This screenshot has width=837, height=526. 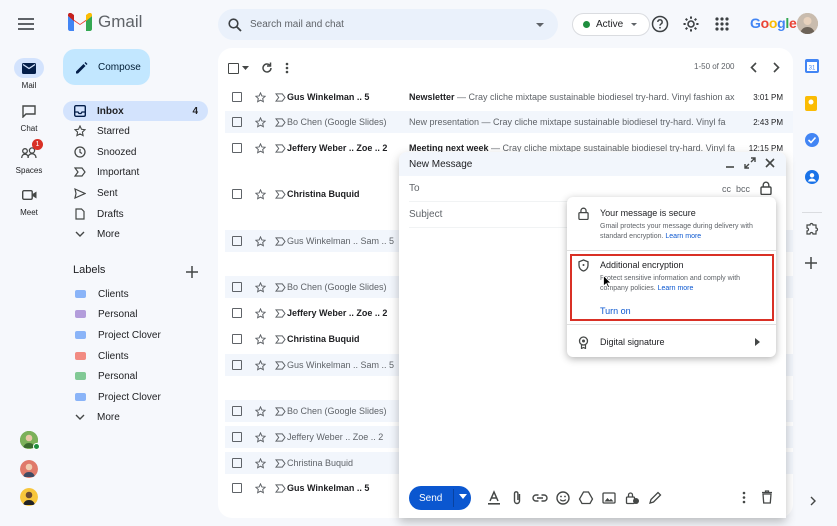 I want to click on nav-drafts: Drafts, so click(x=135, y=214).